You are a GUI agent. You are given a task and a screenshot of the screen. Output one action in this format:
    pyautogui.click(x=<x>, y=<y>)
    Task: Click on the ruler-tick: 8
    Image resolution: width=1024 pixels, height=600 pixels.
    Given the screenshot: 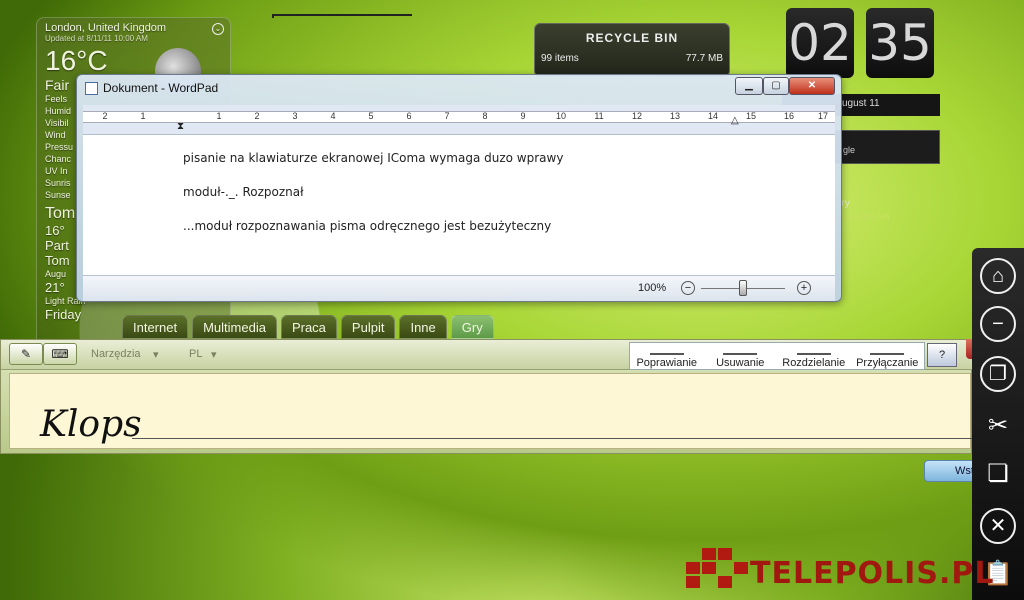 What is the action you would take?
    pyautogui.click(x=485, y=116)
    